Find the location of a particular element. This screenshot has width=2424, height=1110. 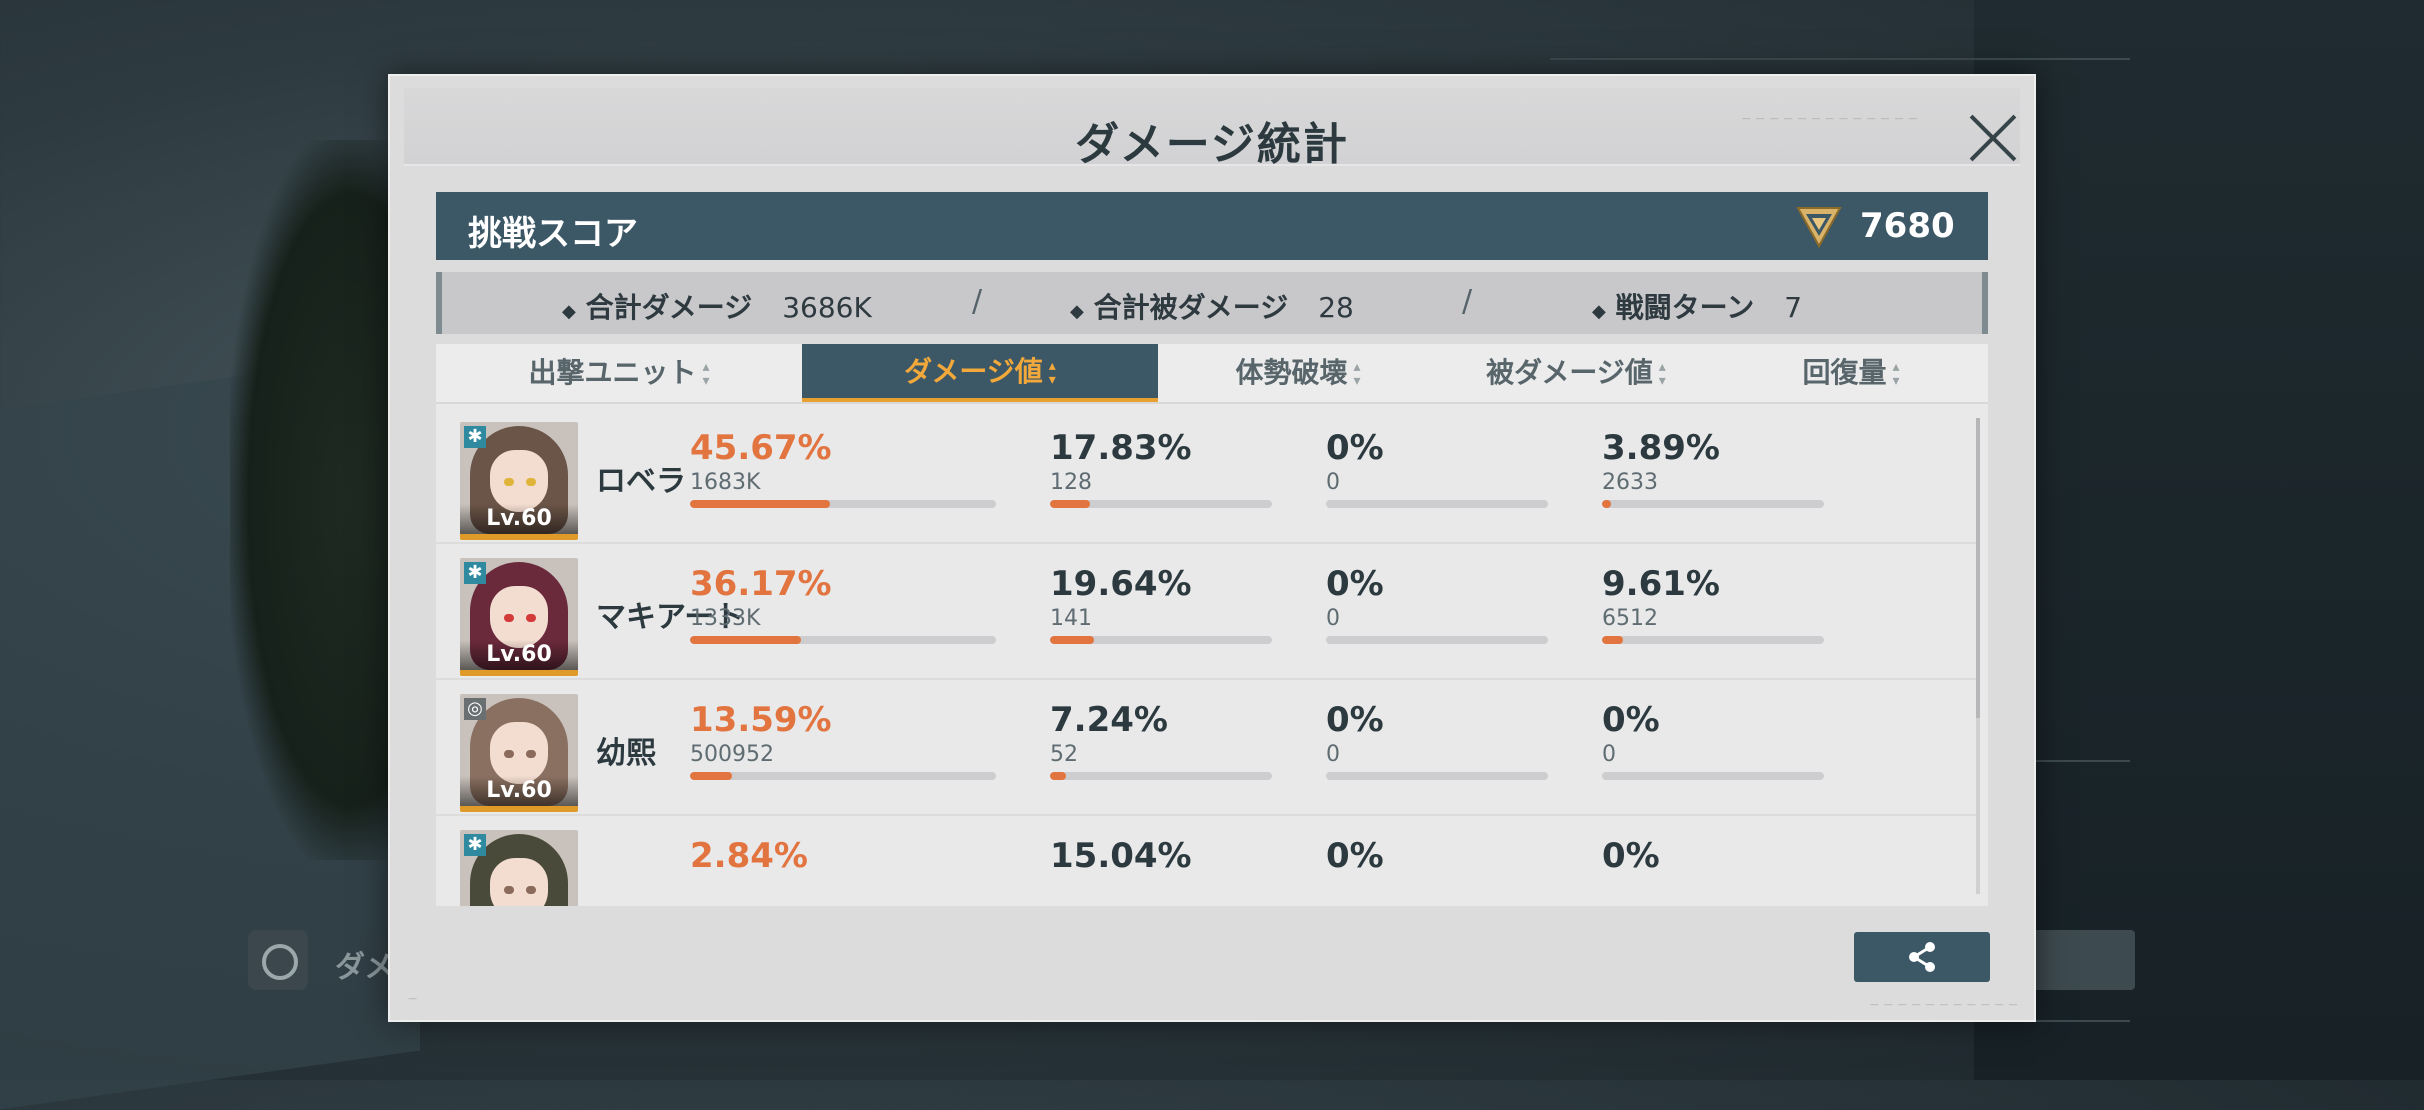

score-value: 7680 is located at coordinates (1907, 226).